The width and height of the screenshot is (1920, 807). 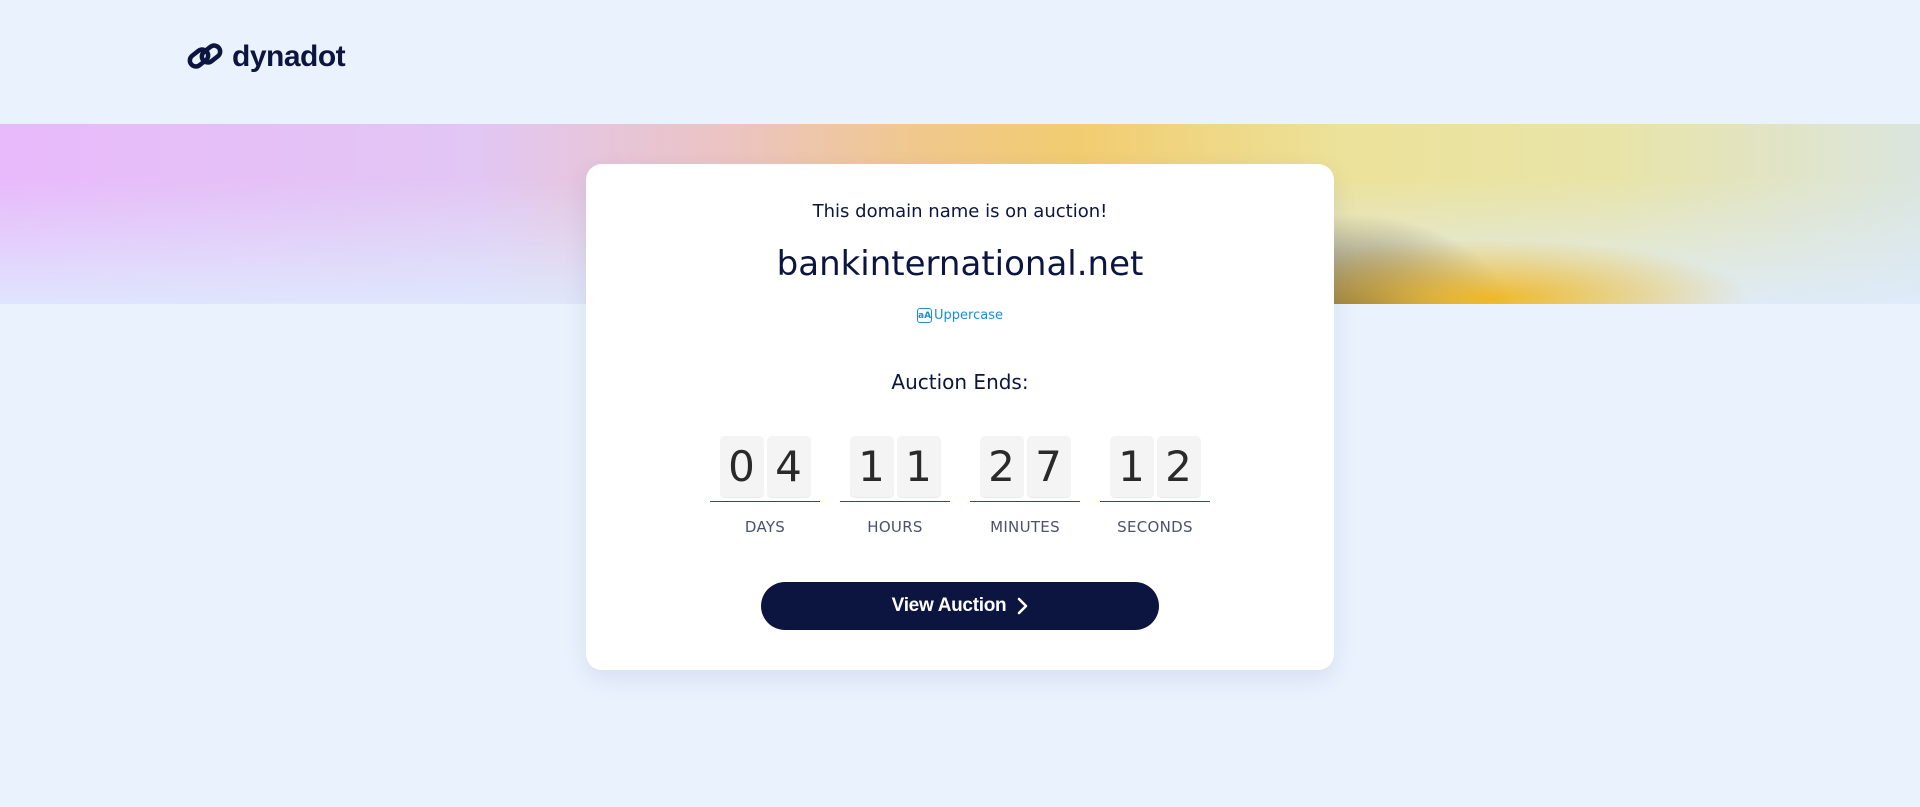 I want to click on countdown-minutes: 2 7 MINUTES, so click(x=1025, y=486).